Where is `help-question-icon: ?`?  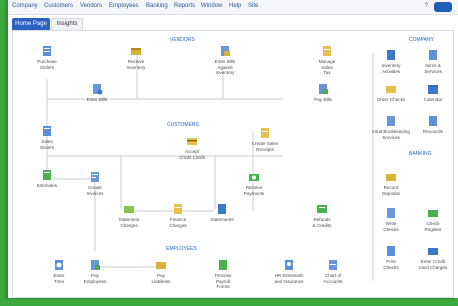 help-question-icon: ? is located at coordinates (426, 6).